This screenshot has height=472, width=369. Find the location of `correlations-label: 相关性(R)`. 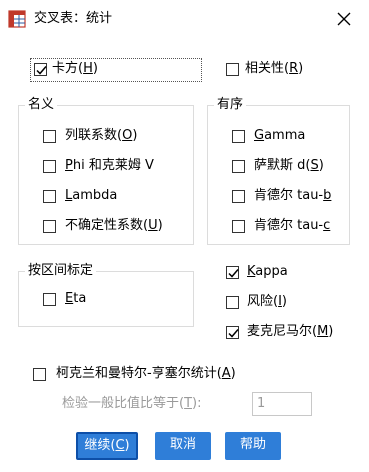

correlations-label: 相关性(R) is located at coordinates (274, 69).